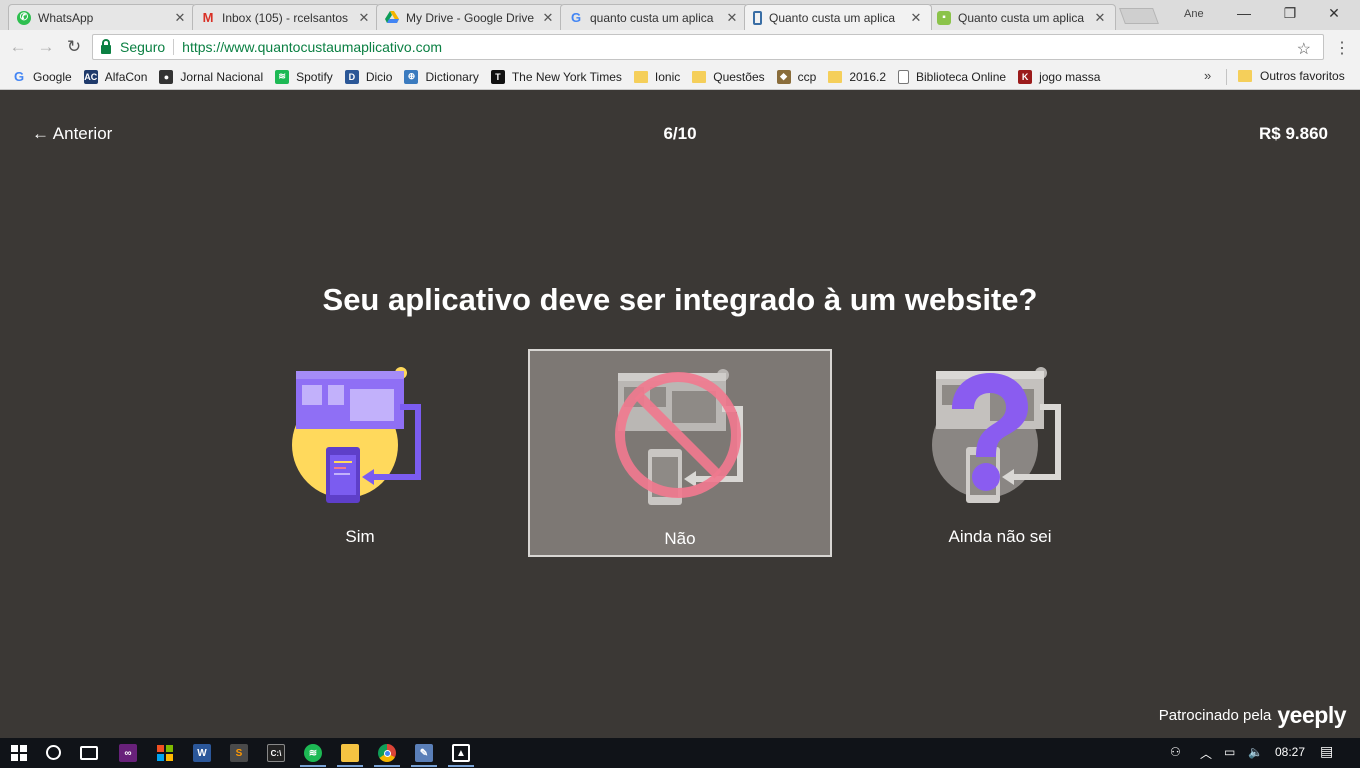 Image resolution: width=1360 pixels, height=768 pixels. What do you see at coordinates (53, 752) in the screenshot?
I see `cortana-icon` at bounding box center [53, 752].